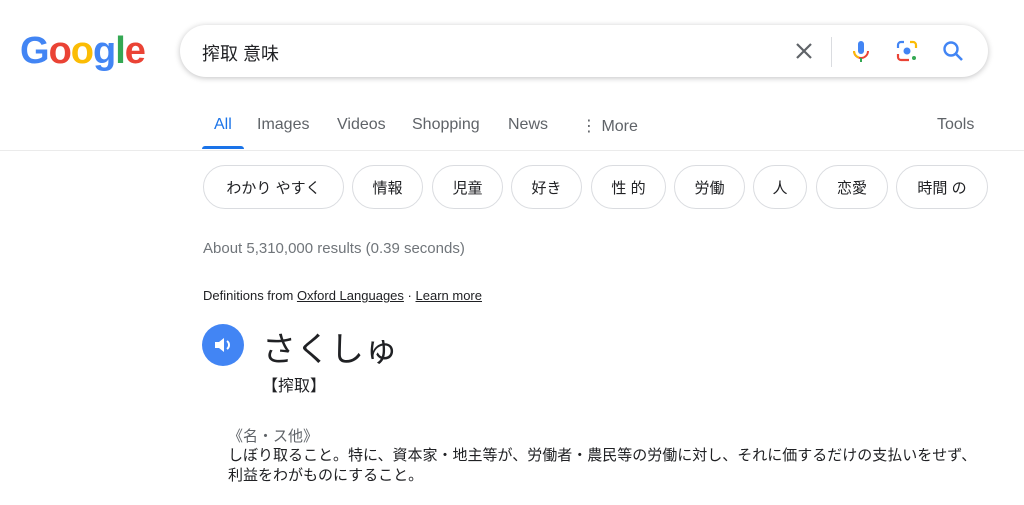  What do you see at coordinates (240, 53) in the screenshot?
I see `search-input: 搾取 意味` at bounding box center [240, 53].